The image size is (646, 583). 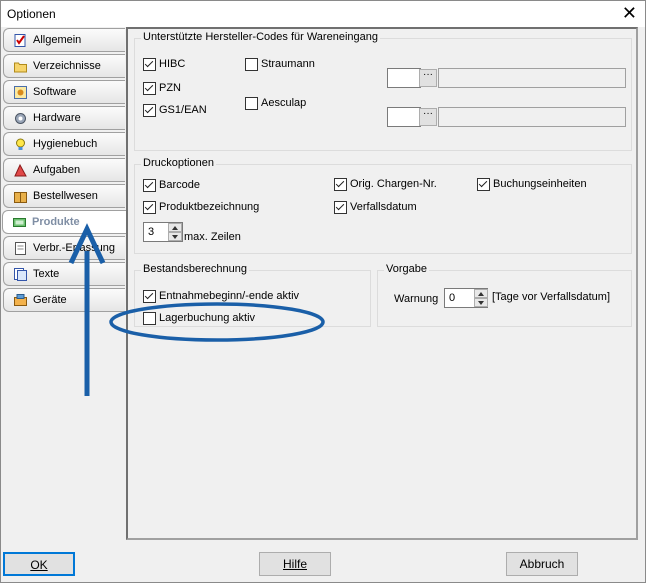 I want to click on annotation-overlay, so click(x=196, y=309).